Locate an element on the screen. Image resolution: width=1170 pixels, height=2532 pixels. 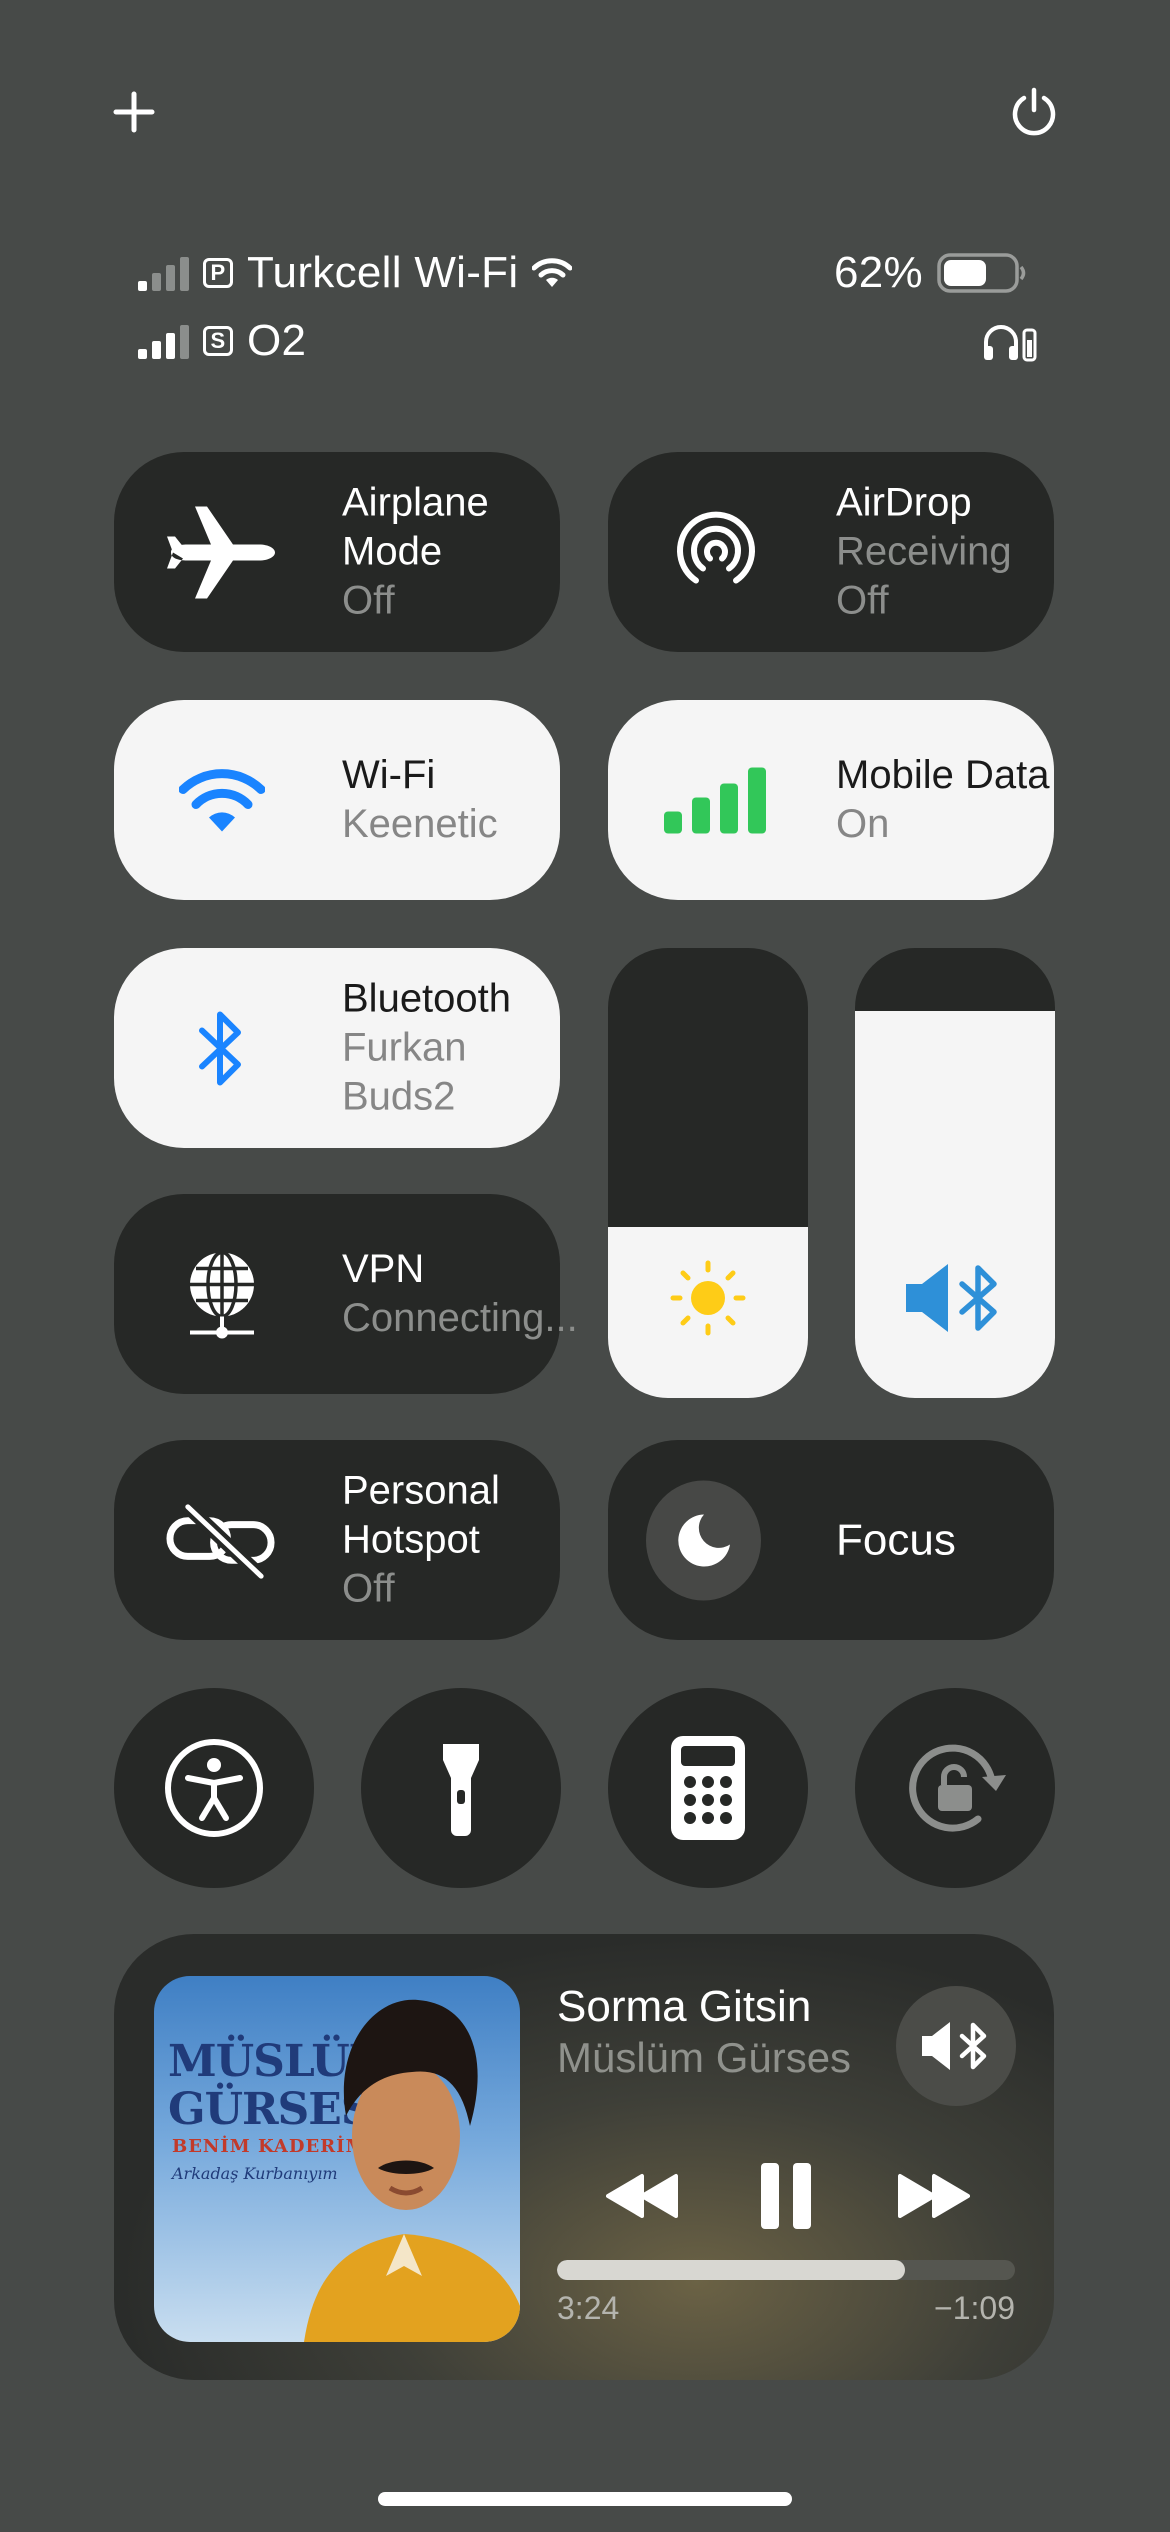
accessibility-button is located at coordinates (214, 1788).